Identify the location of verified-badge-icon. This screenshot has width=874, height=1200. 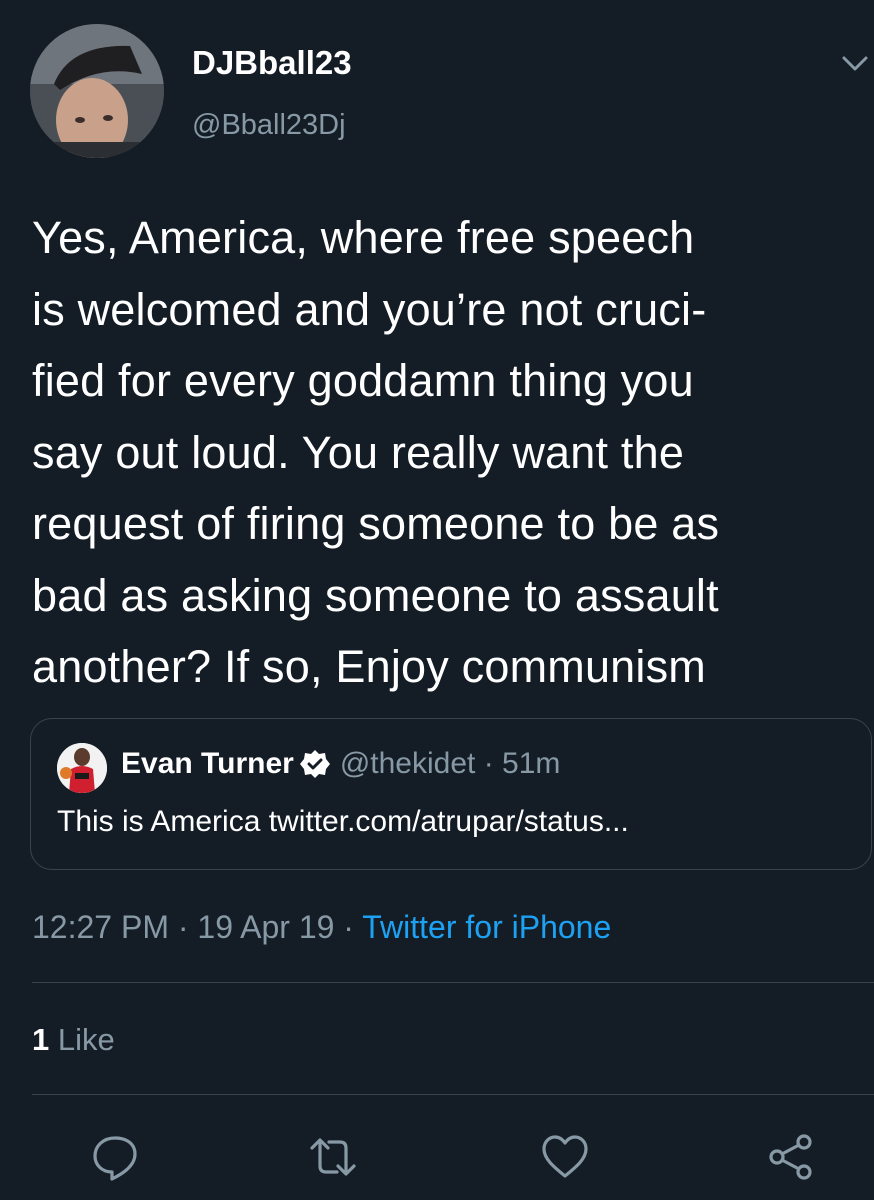
(314, 764).